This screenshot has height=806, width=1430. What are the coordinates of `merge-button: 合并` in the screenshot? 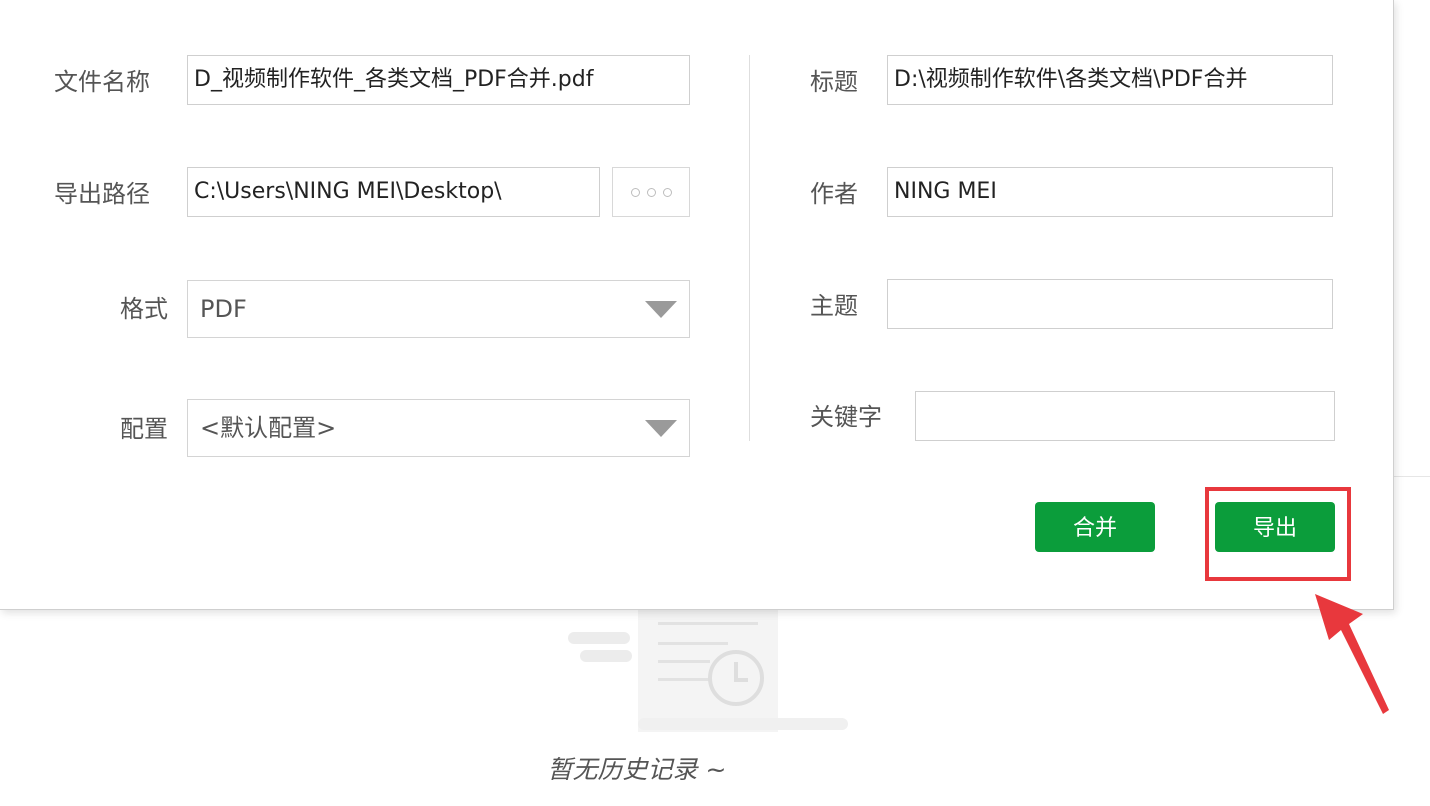 It's located at (1095, 527).